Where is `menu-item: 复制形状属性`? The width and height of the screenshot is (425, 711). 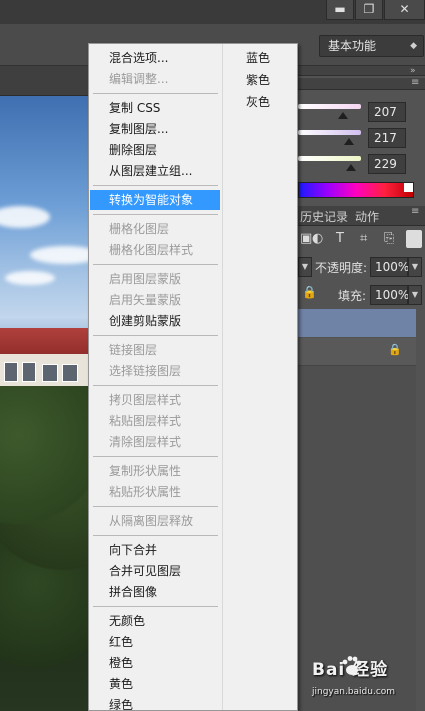 menu-item: 复制形状属性 is located at coordinates (145, 471).